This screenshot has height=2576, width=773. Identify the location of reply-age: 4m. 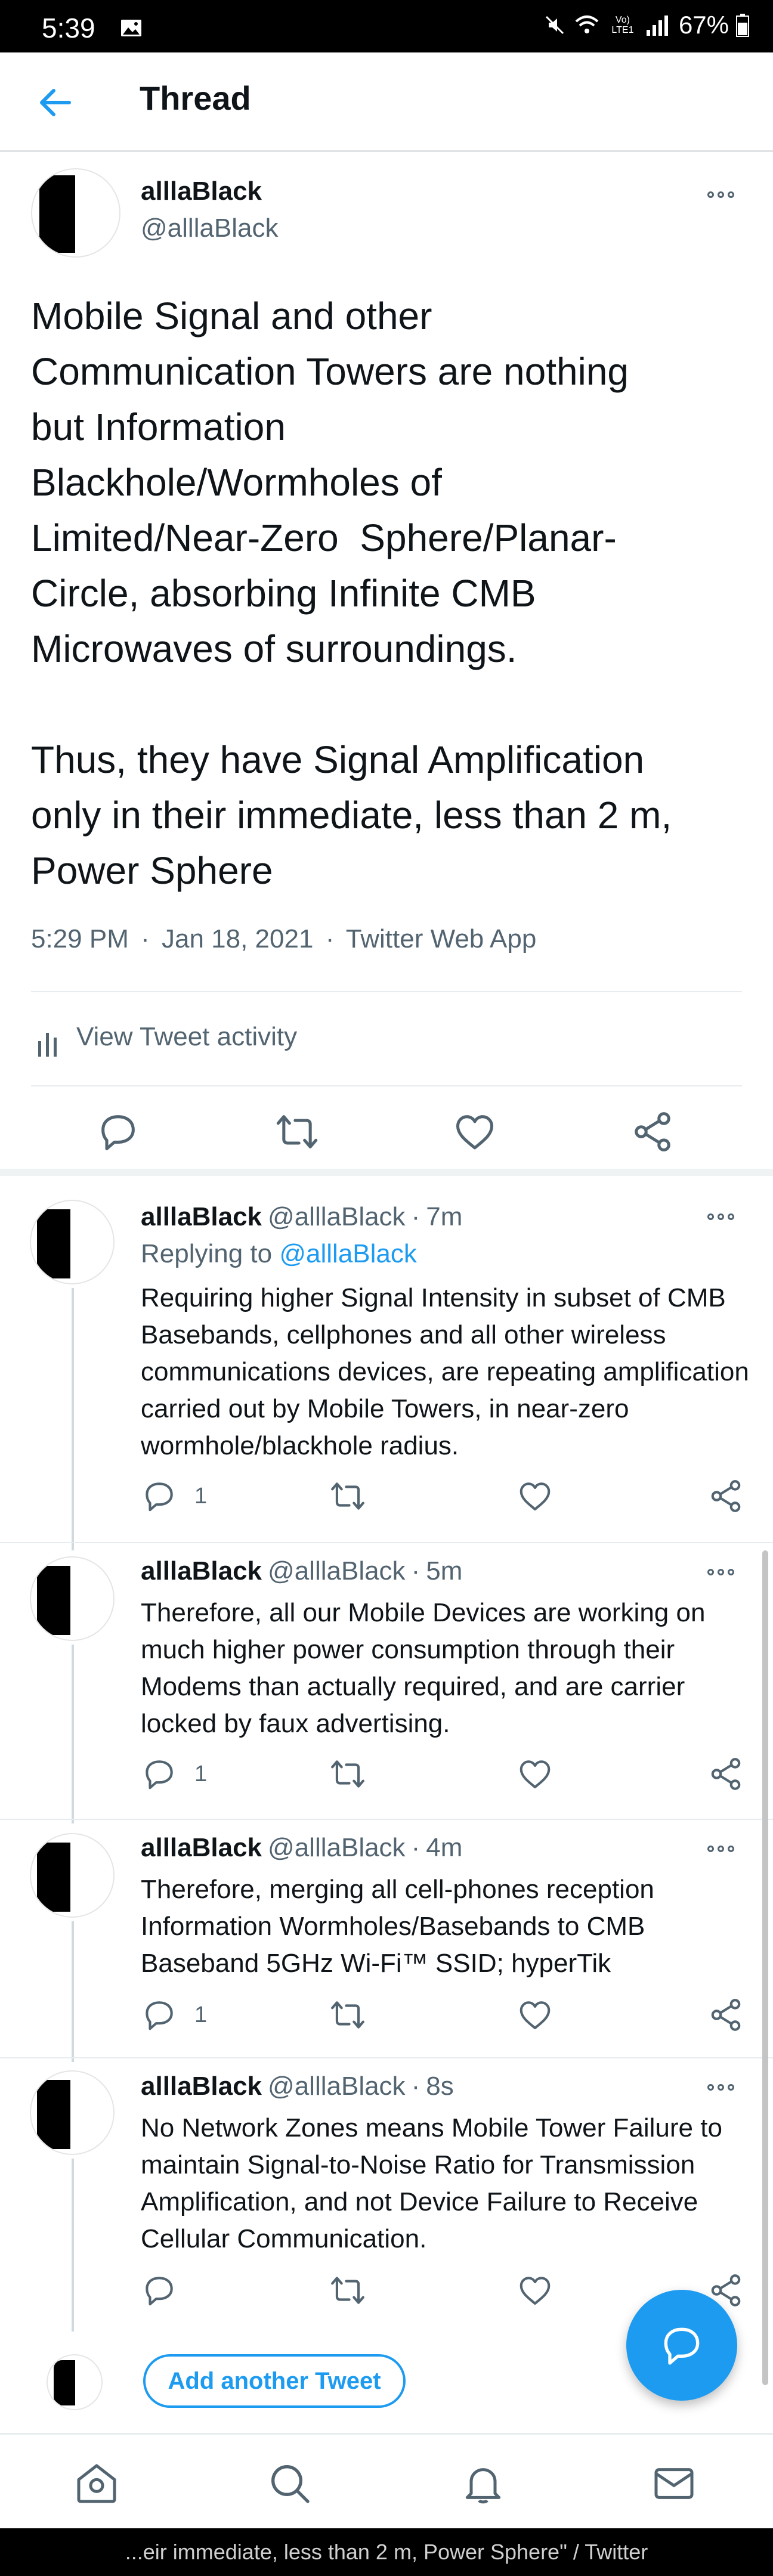
(444, 1848).